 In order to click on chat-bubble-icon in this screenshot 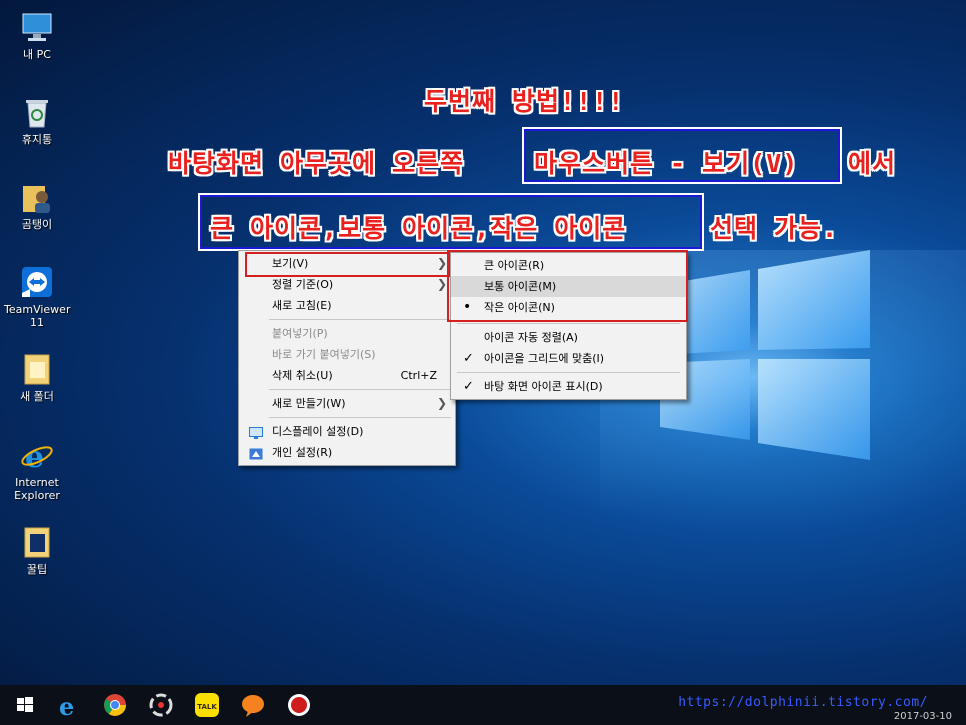, I will do `click(253, 705)`.